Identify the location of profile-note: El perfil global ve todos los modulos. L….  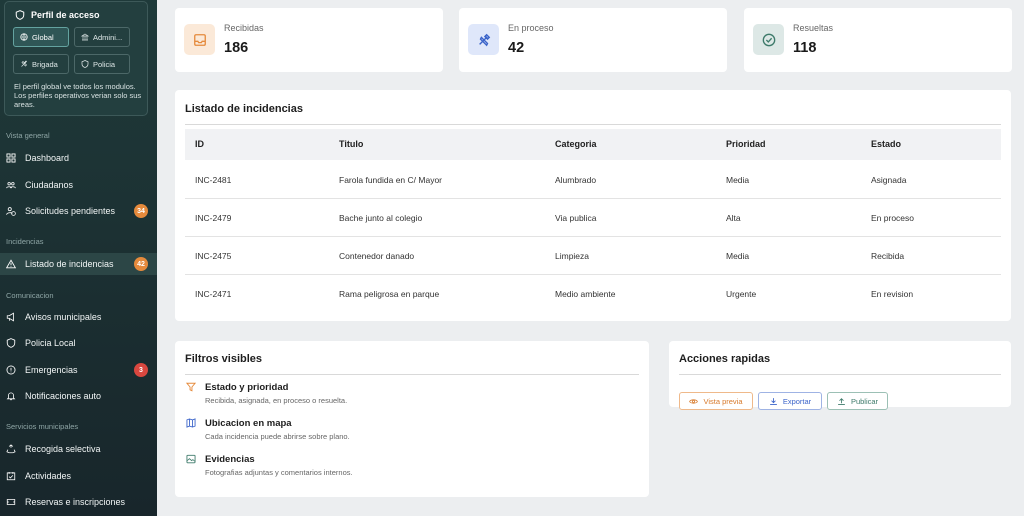
(78, 95).